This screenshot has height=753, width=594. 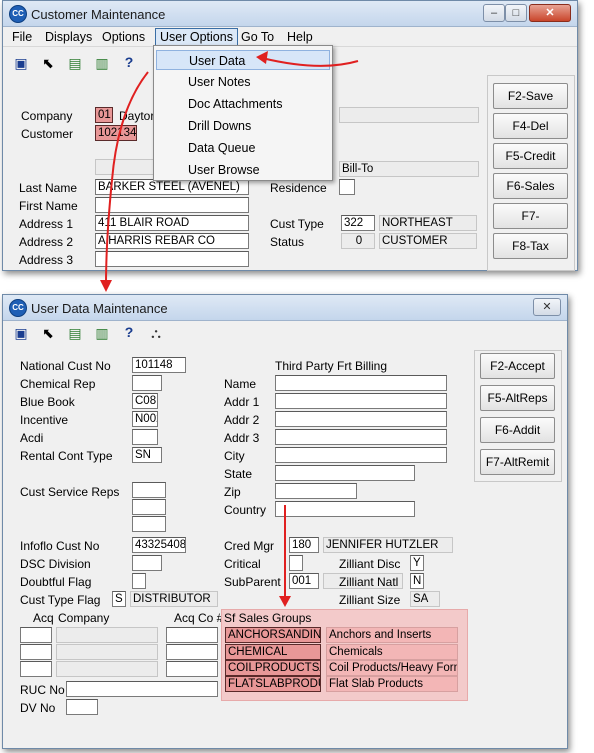 What do you see at coordinates (84, 618) in the screenshot?
I see `acq-company-label: Company` at bounding box center [84, 618].